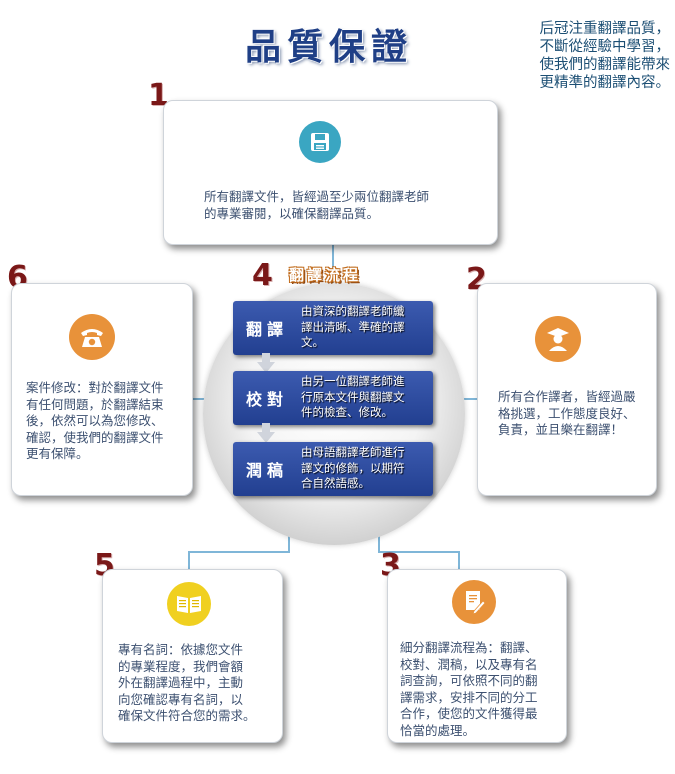  Describe the element at coordinates (267, 470) in the screenshot. I see `flow-step-label: 潤稿` at that location.